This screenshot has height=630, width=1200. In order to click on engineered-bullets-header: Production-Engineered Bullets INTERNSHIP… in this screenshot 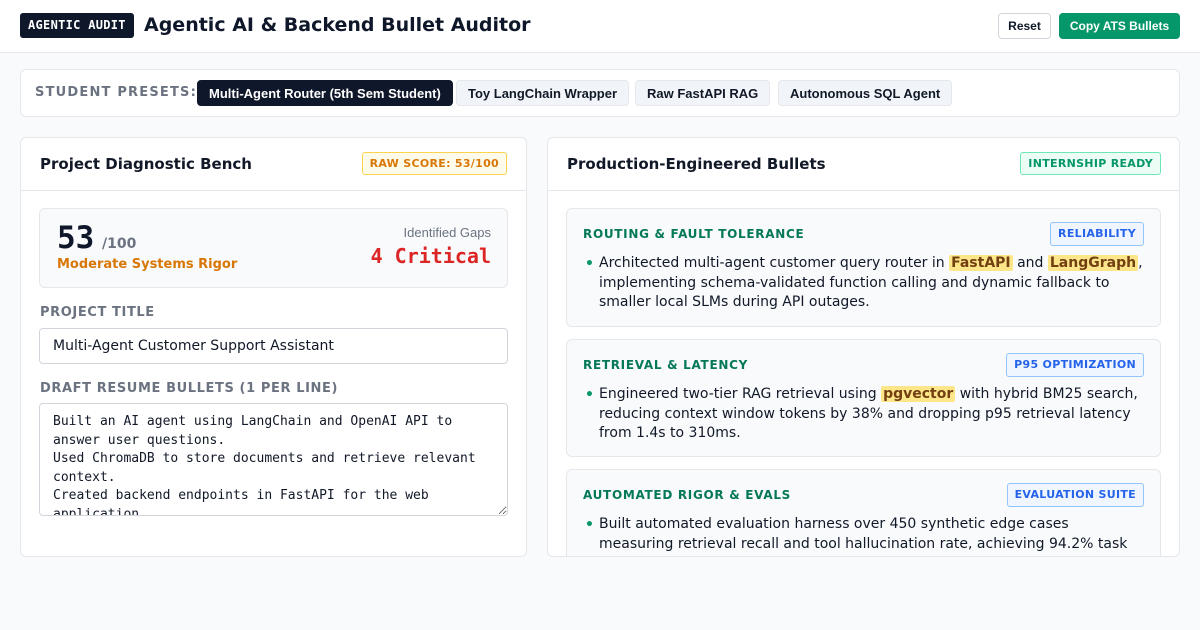, I will do `click(863, 164)`.